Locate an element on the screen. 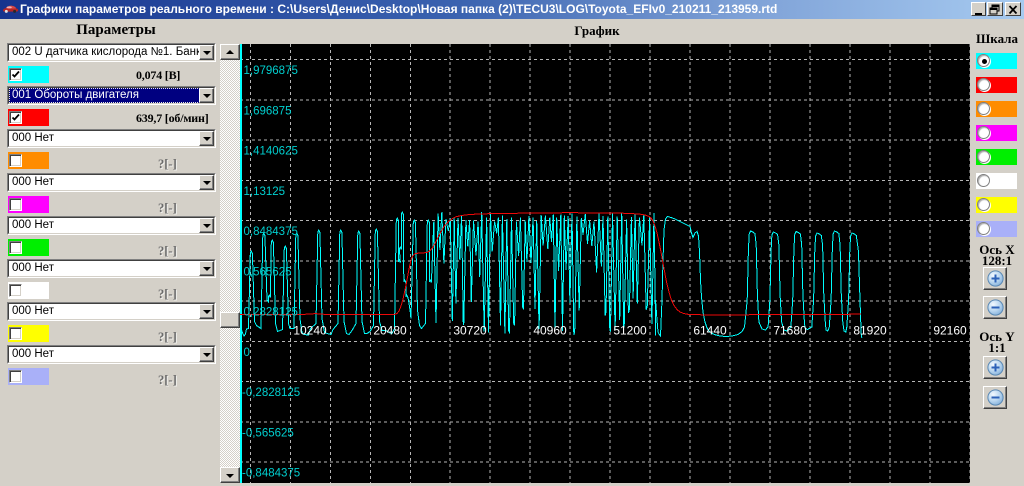 The image size is (1024, 486). svg-text: 0,2828125 is located at coordinates (271, 313).